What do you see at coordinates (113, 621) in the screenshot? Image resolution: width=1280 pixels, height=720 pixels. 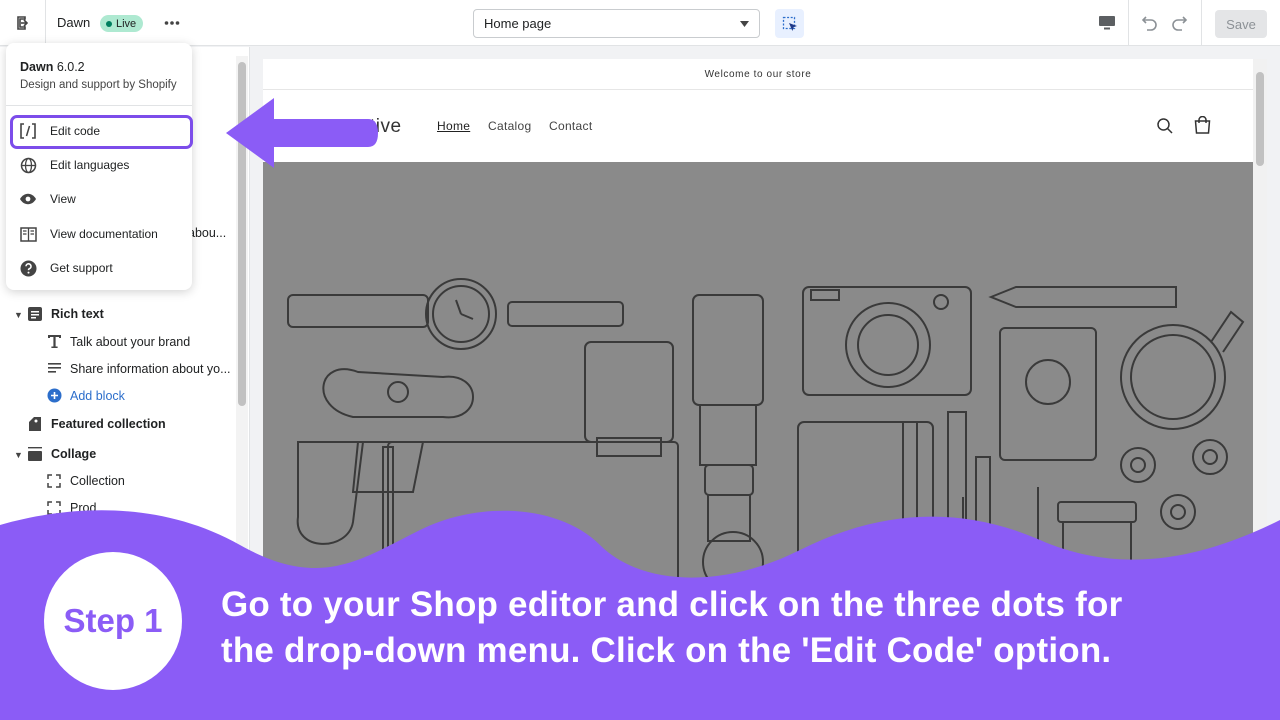 I see `step-badge: Step 1` at bounding box center [113, 621].